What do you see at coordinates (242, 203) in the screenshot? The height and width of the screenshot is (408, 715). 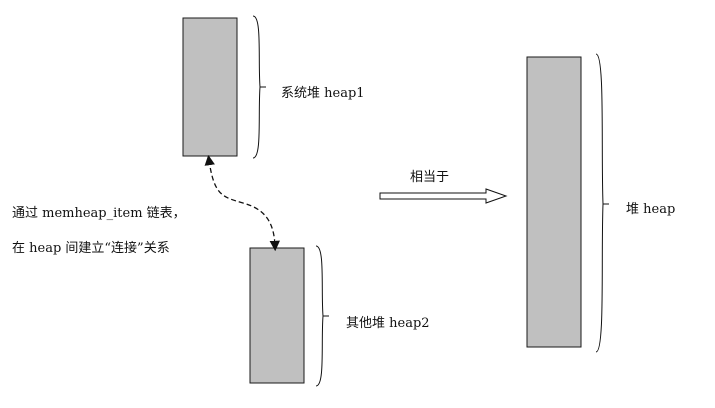 I see `link-arrow` at bounding box center [242, 203].